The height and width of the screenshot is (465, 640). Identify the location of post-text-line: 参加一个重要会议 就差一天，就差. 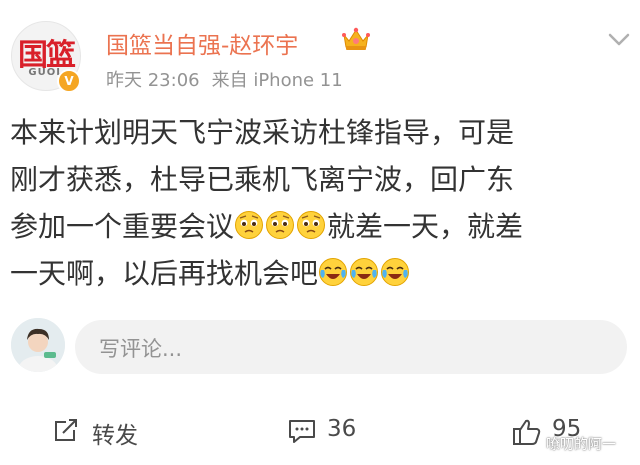
(266, 227).